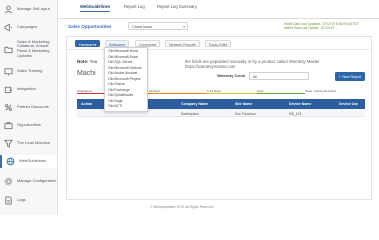  I want to click on gear-icon, so click(8, 181).